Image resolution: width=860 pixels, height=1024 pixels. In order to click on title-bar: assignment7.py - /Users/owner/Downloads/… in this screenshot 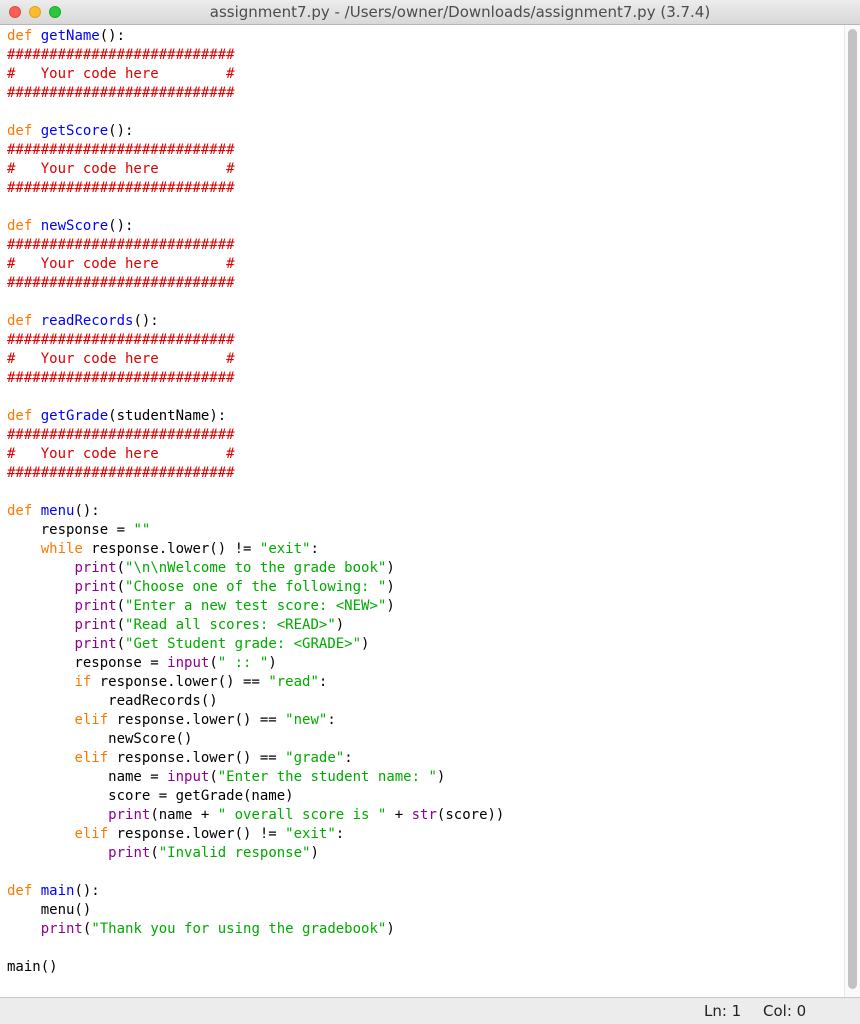, I will do `click(430, 12)`.